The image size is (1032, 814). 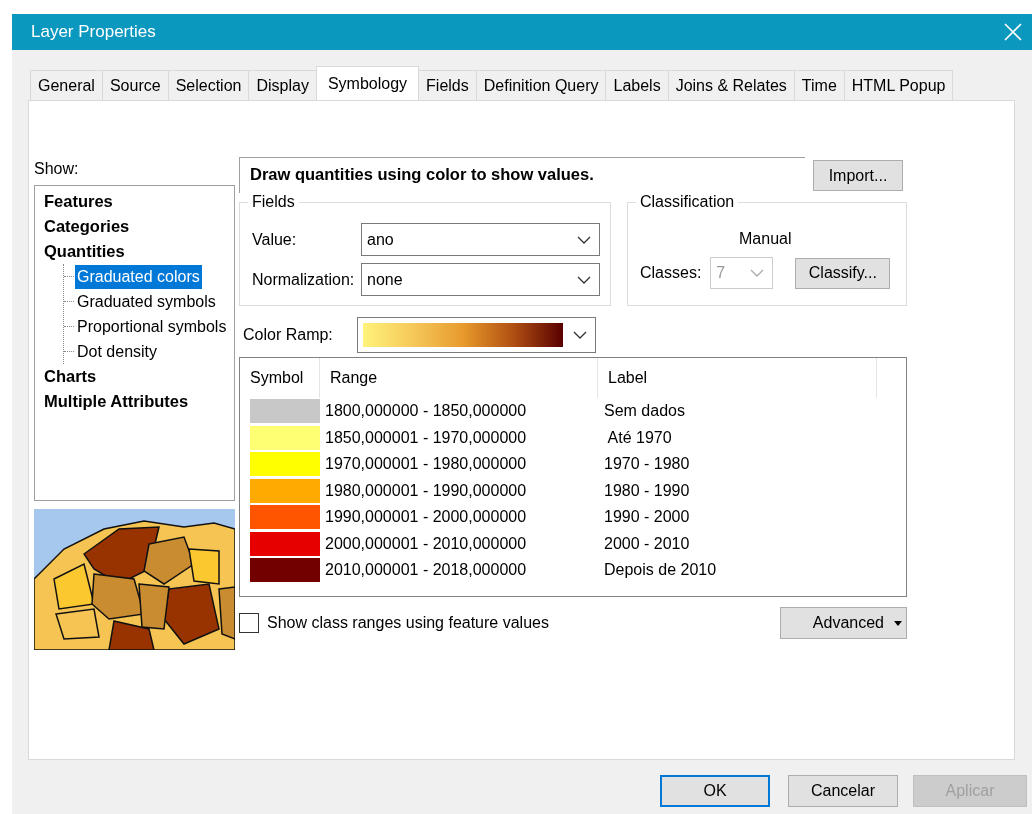 I want to click on table-cell-text: 1800,000000 - 1850,000000, so click(x=426, y=411).